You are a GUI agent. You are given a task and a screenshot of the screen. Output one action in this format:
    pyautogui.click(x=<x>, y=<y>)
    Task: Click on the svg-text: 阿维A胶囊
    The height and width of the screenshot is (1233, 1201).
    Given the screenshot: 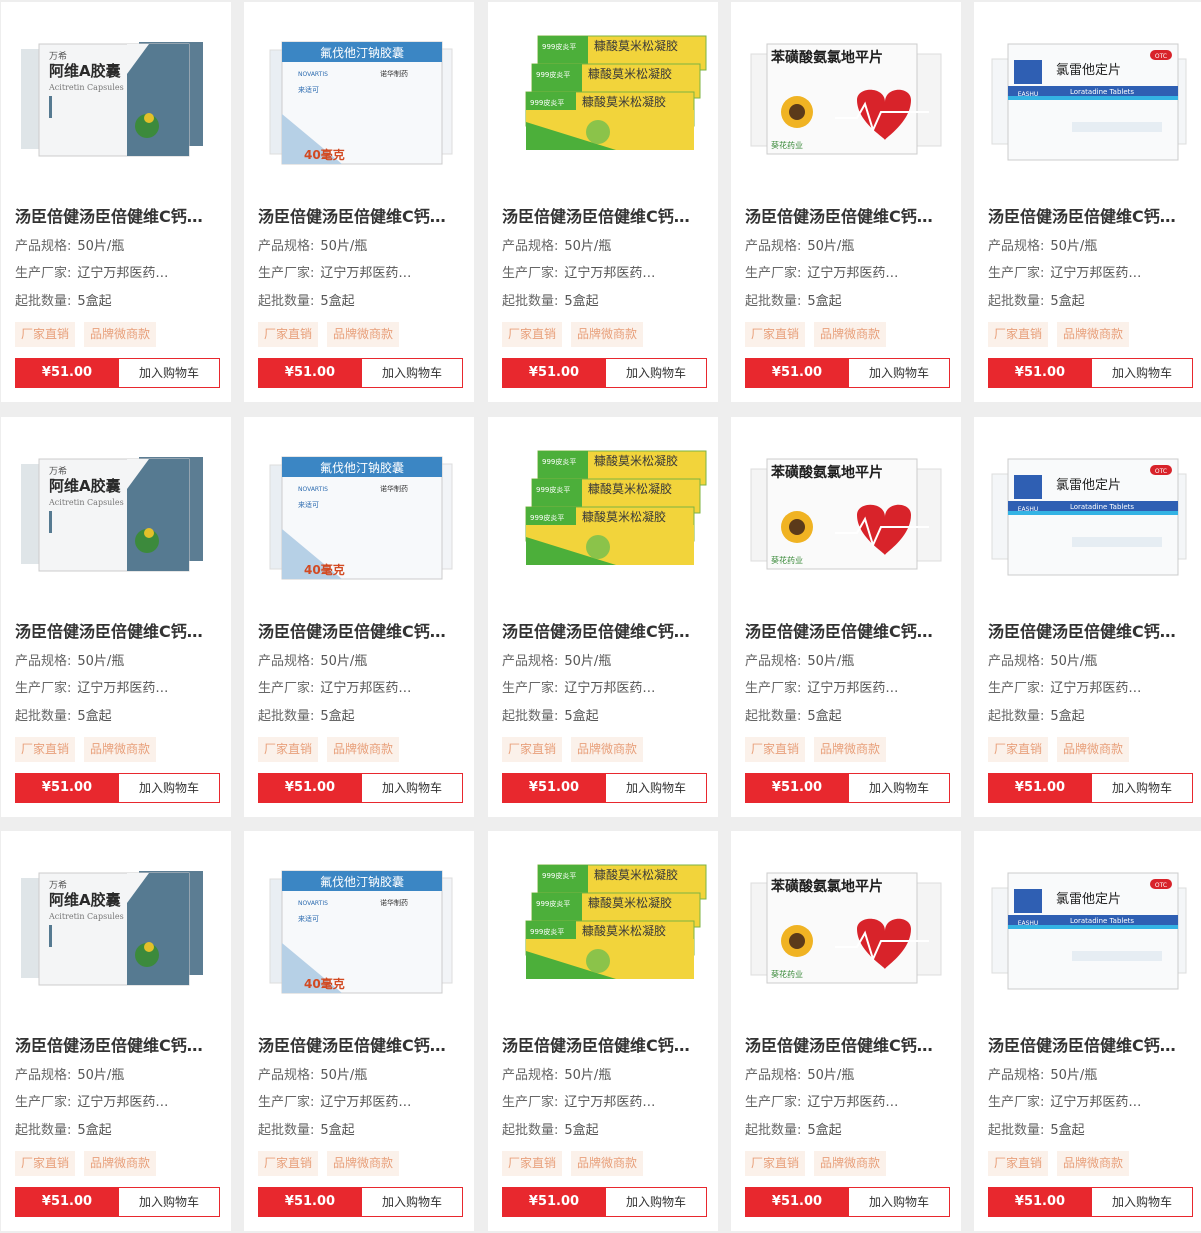 What is the action you would take?
    pyautogui.click(x=85, y=900)
    